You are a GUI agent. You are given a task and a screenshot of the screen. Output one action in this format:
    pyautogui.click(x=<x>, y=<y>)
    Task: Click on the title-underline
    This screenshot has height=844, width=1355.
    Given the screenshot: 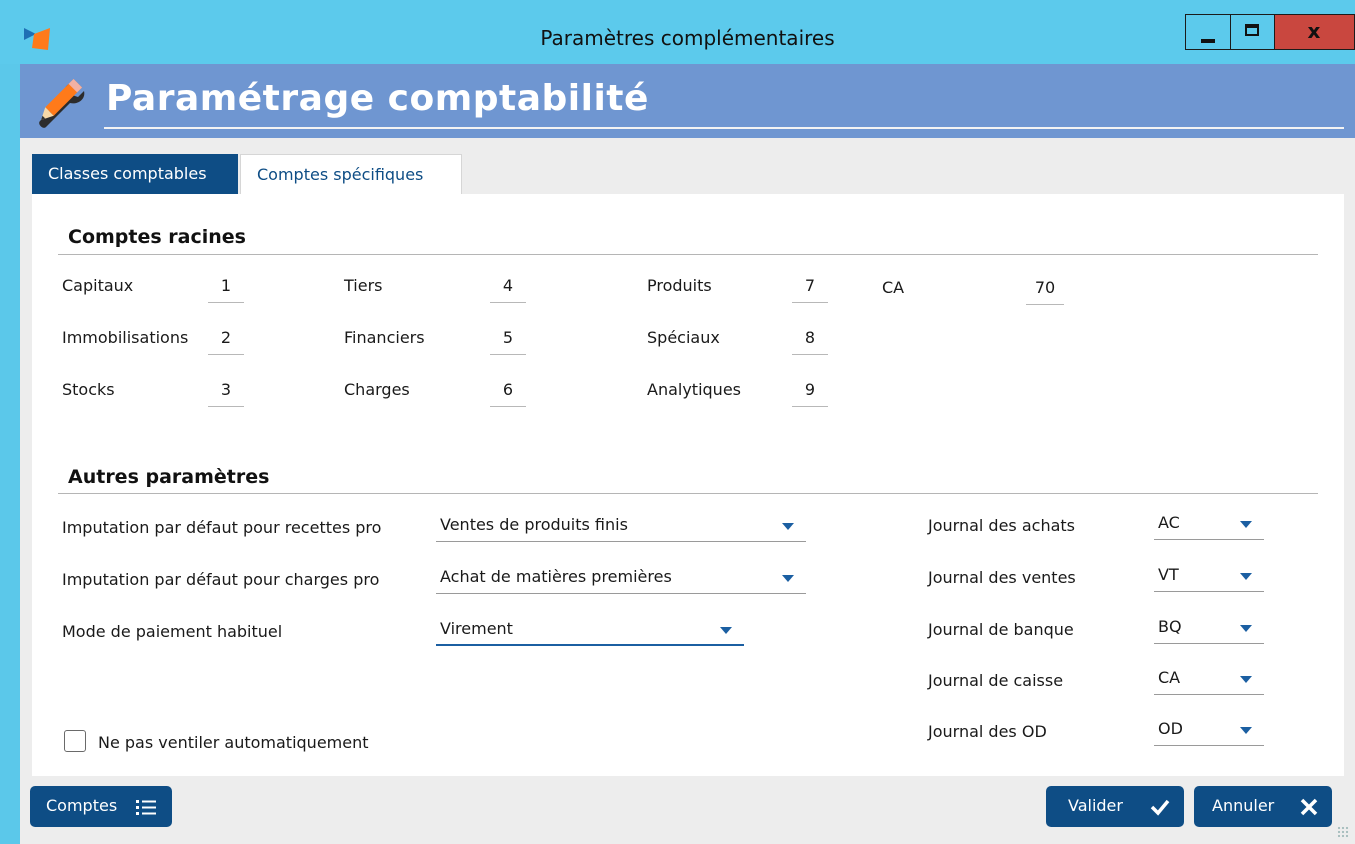 What is the action you would take?
    pyautogui.click(x=724, y=128)
    